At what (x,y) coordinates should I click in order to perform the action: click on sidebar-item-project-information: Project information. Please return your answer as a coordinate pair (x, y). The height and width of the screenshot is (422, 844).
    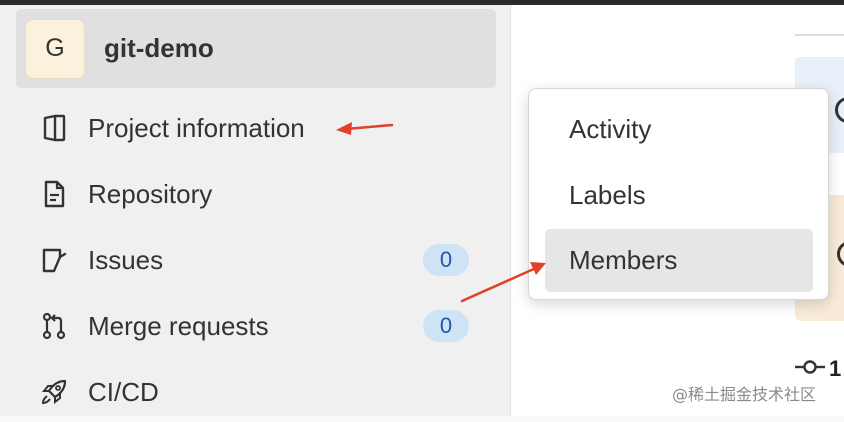
    Looking at the image, I should click on (256, 128).